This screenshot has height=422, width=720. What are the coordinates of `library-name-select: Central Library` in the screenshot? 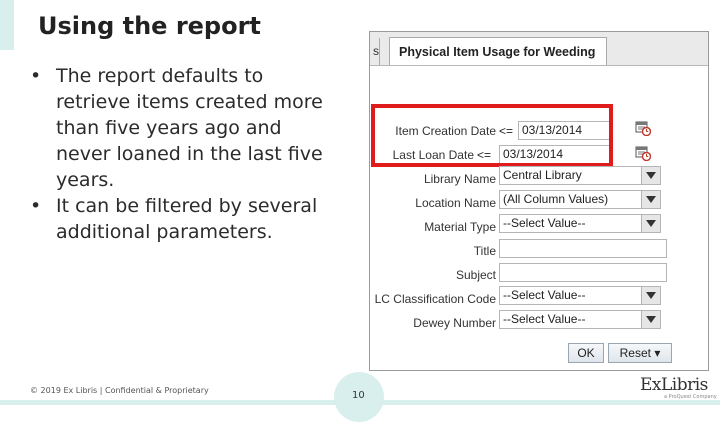 It's located at (580, 175).